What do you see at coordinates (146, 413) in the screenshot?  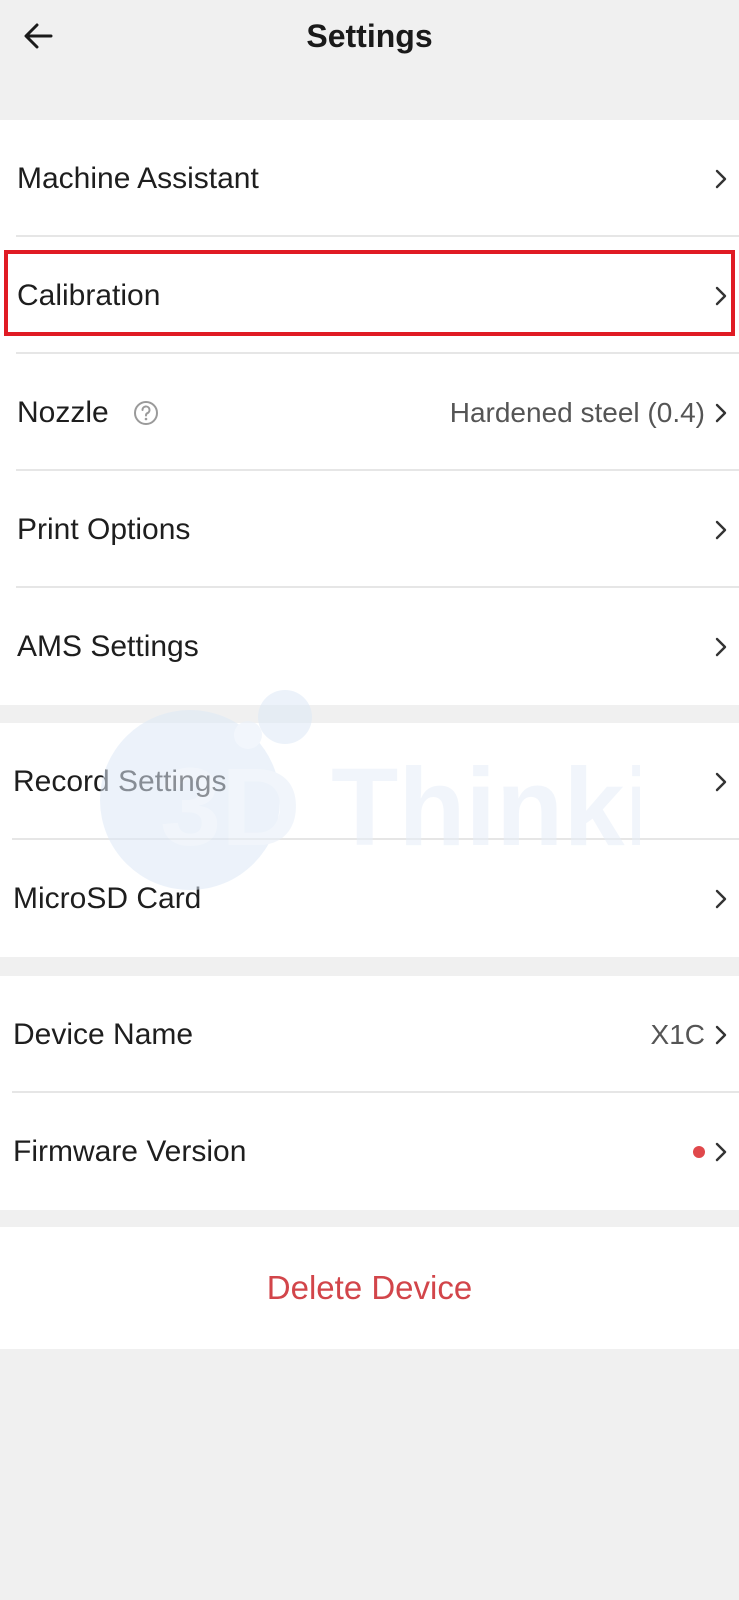 I see `question-circle-icon` at bounding box center [146, 413].